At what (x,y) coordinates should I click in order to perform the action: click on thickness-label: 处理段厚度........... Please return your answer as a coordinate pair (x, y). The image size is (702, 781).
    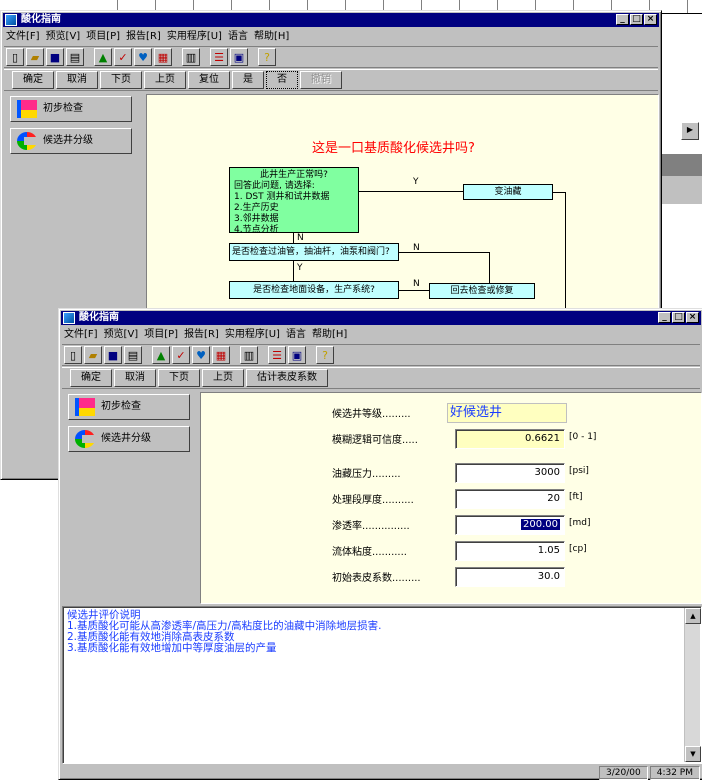
    Looking at the image, I should click on (373, 500).